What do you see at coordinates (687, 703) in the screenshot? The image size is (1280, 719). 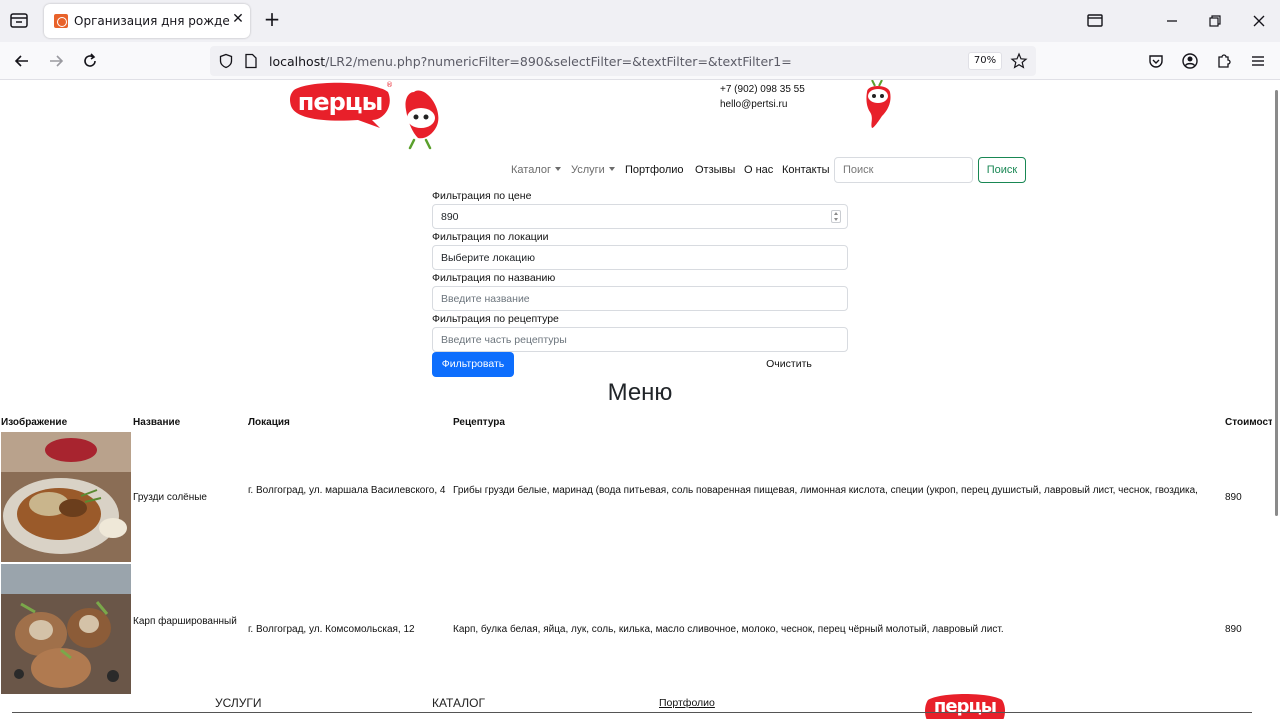 I see `footer-portfolio-link: Портфолио` at bounding box center [687, 703].